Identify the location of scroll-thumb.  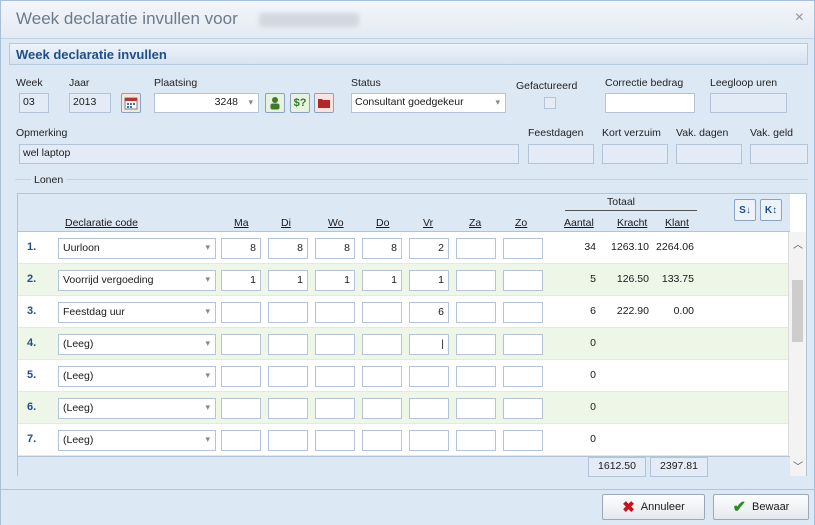
(797, 311).